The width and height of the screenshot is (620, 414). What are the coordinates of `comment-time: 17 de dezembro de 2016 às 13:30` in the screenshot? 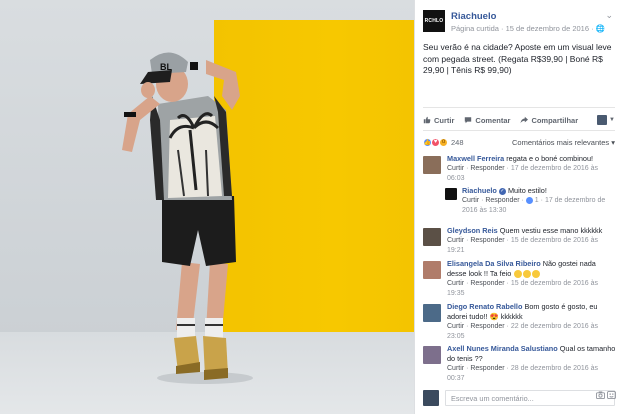 It's located at (533, 205).